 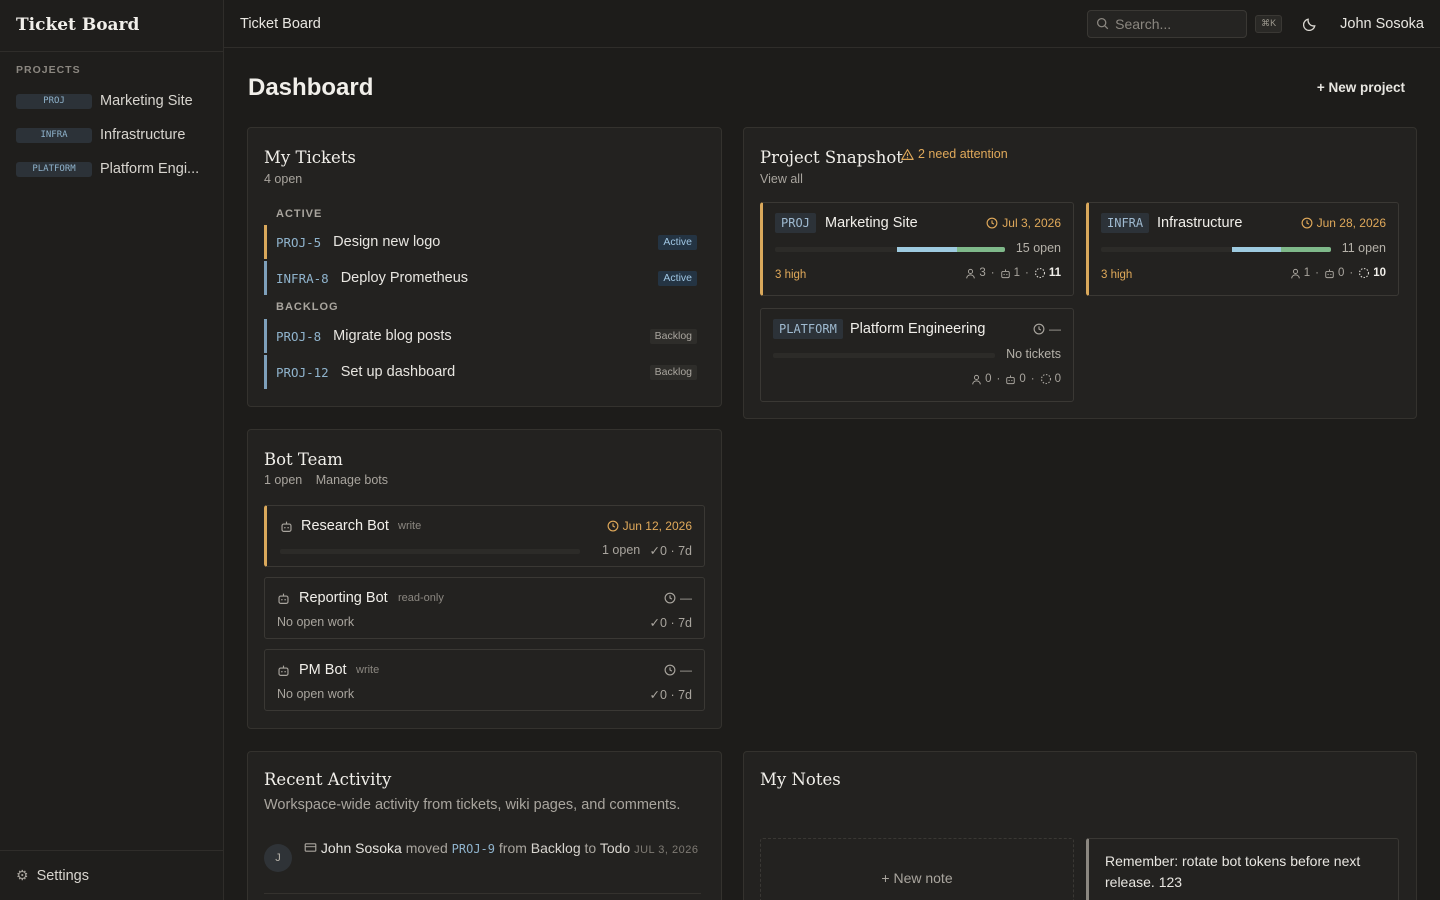 What do you see at coordinates (800, 779) in the screenshot?
I see `notes-title: My Notes` at bounding box center [800, 779].